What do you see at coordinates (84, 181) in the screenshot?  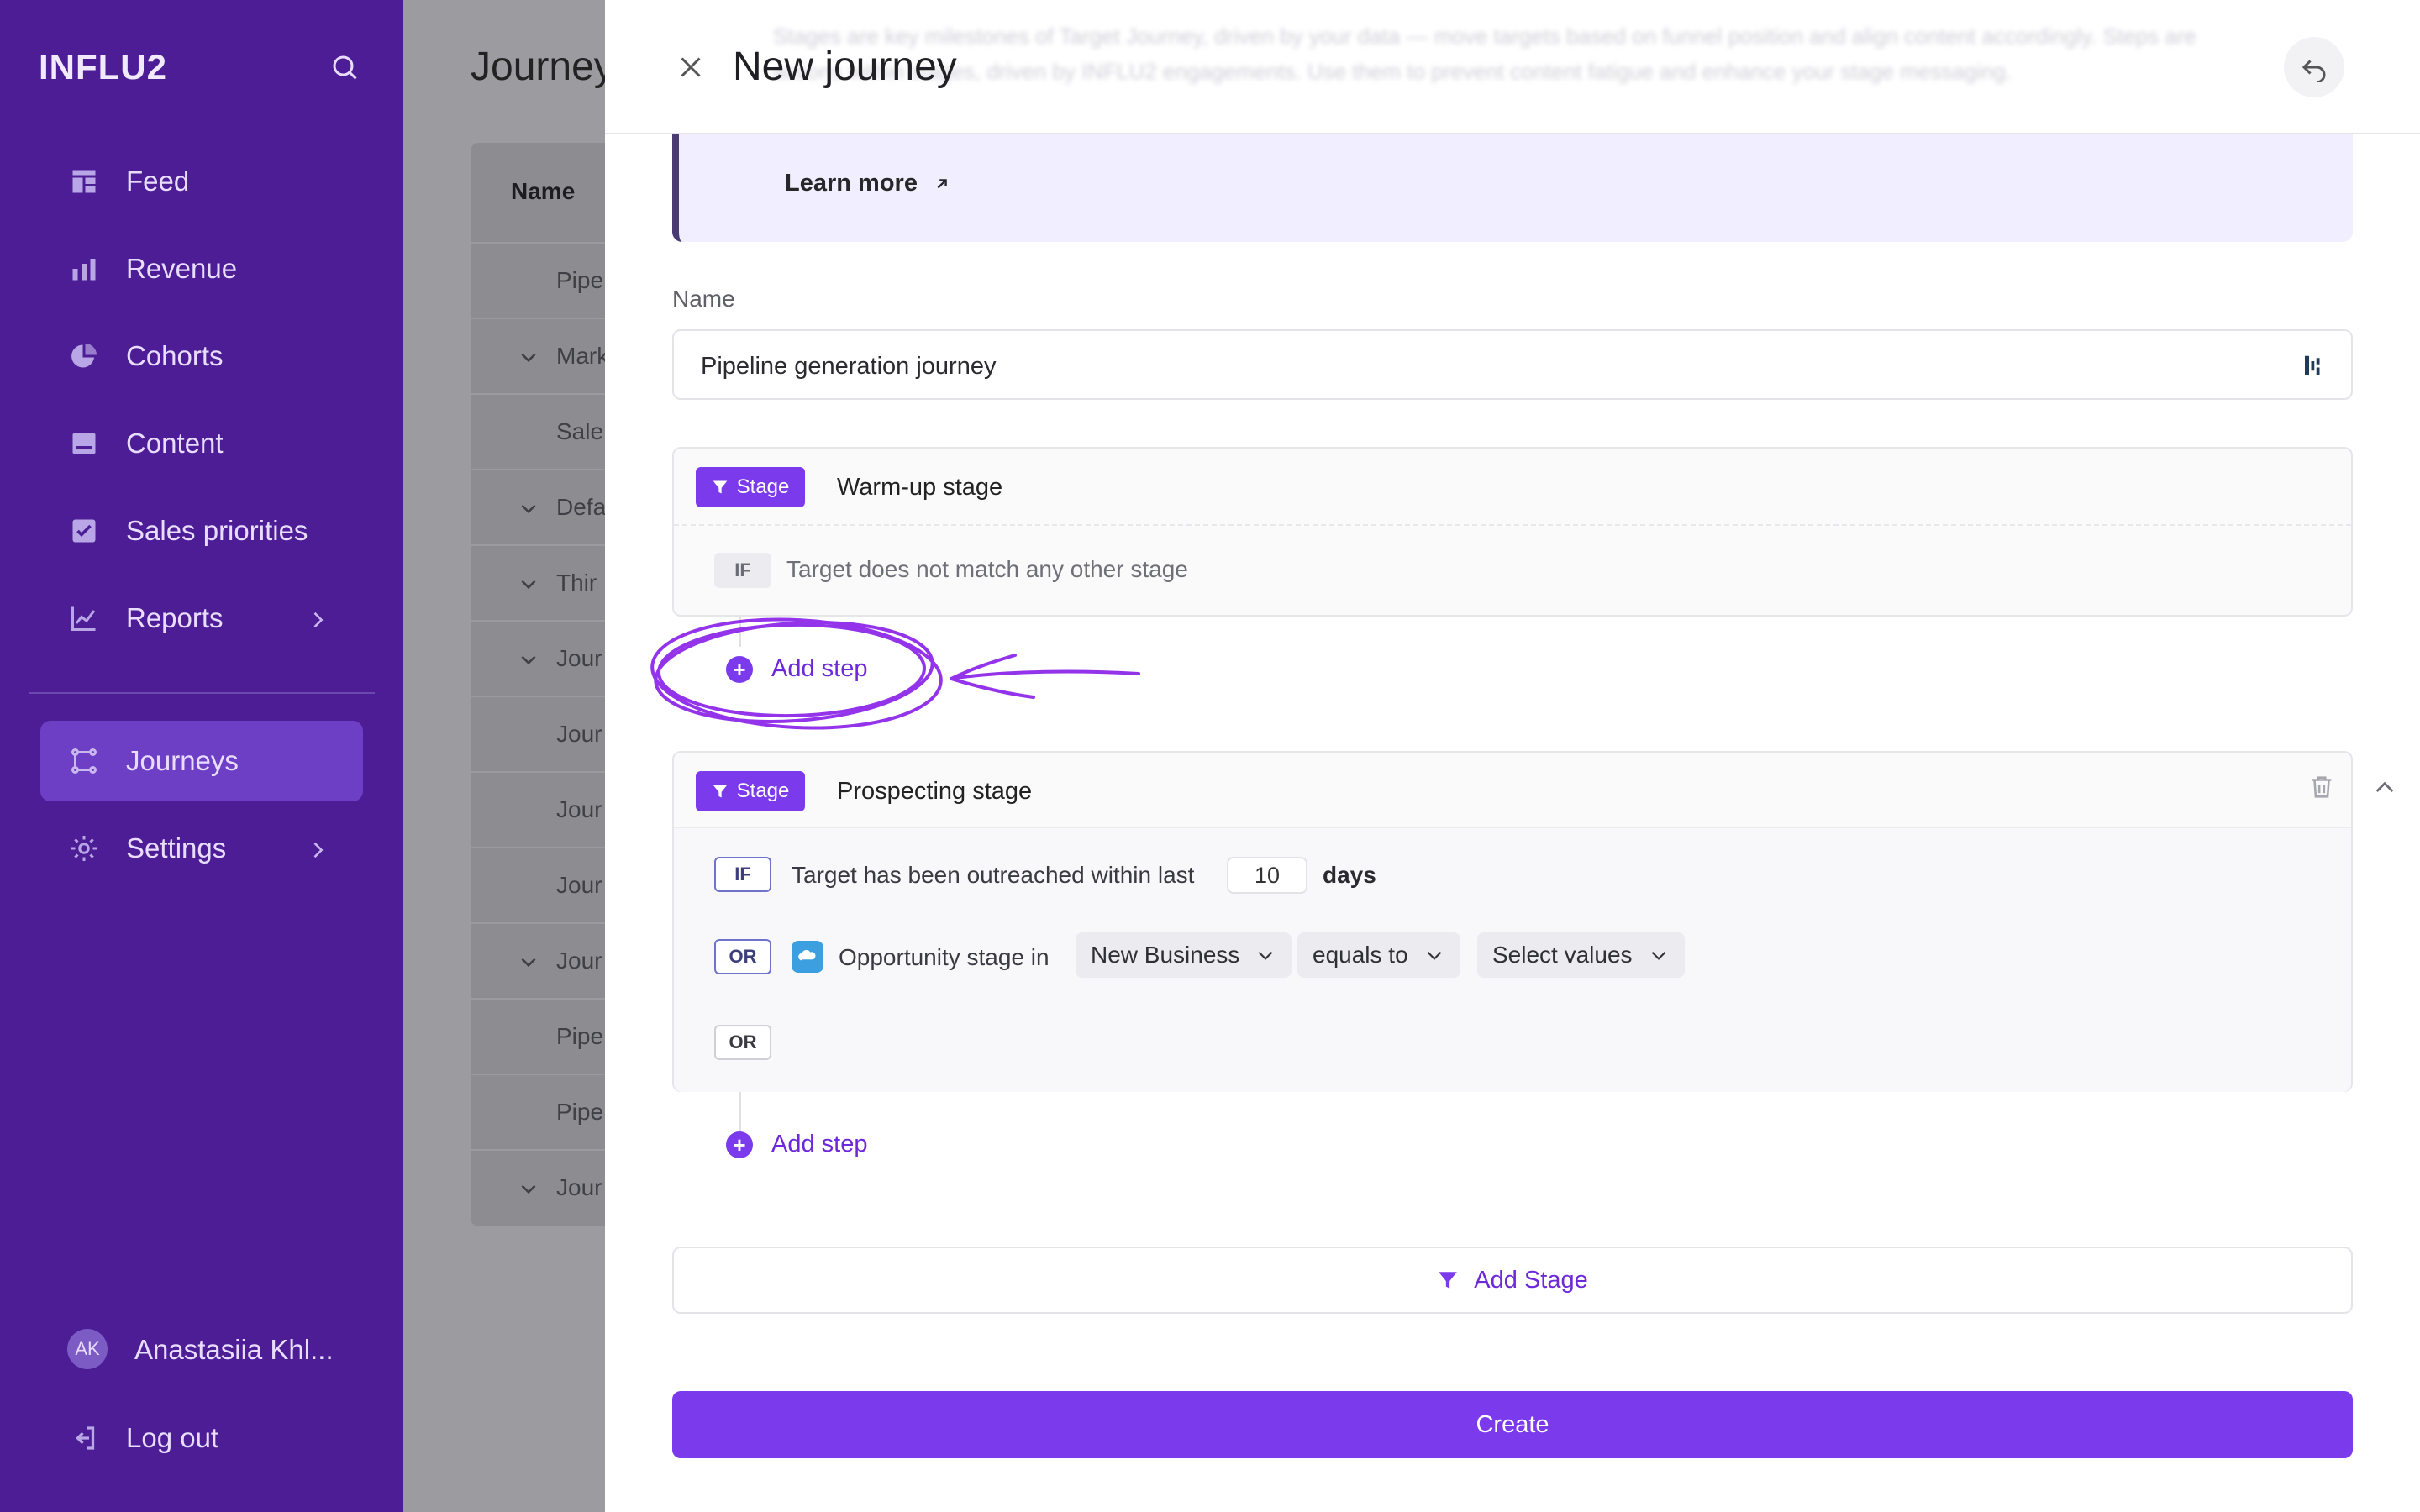 I see `feed-icon` at bounding box center [84, 181].